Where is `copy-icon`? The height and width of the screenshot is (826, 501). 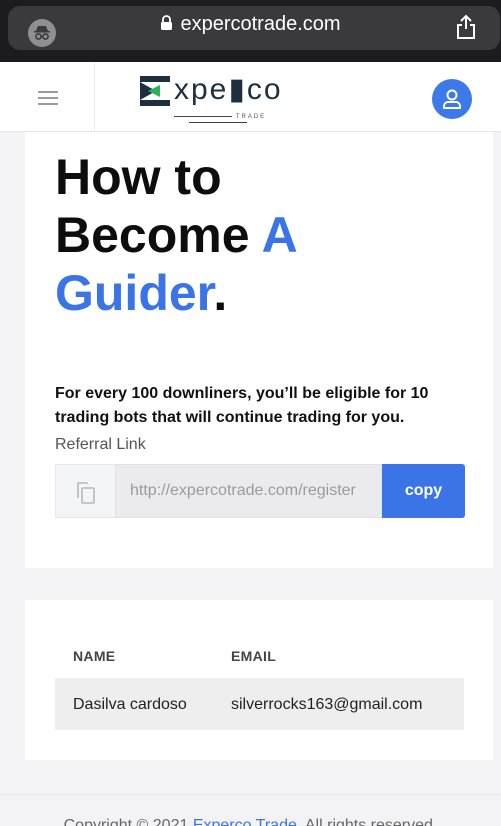 copy-icon is located at coordinates (85, 491).